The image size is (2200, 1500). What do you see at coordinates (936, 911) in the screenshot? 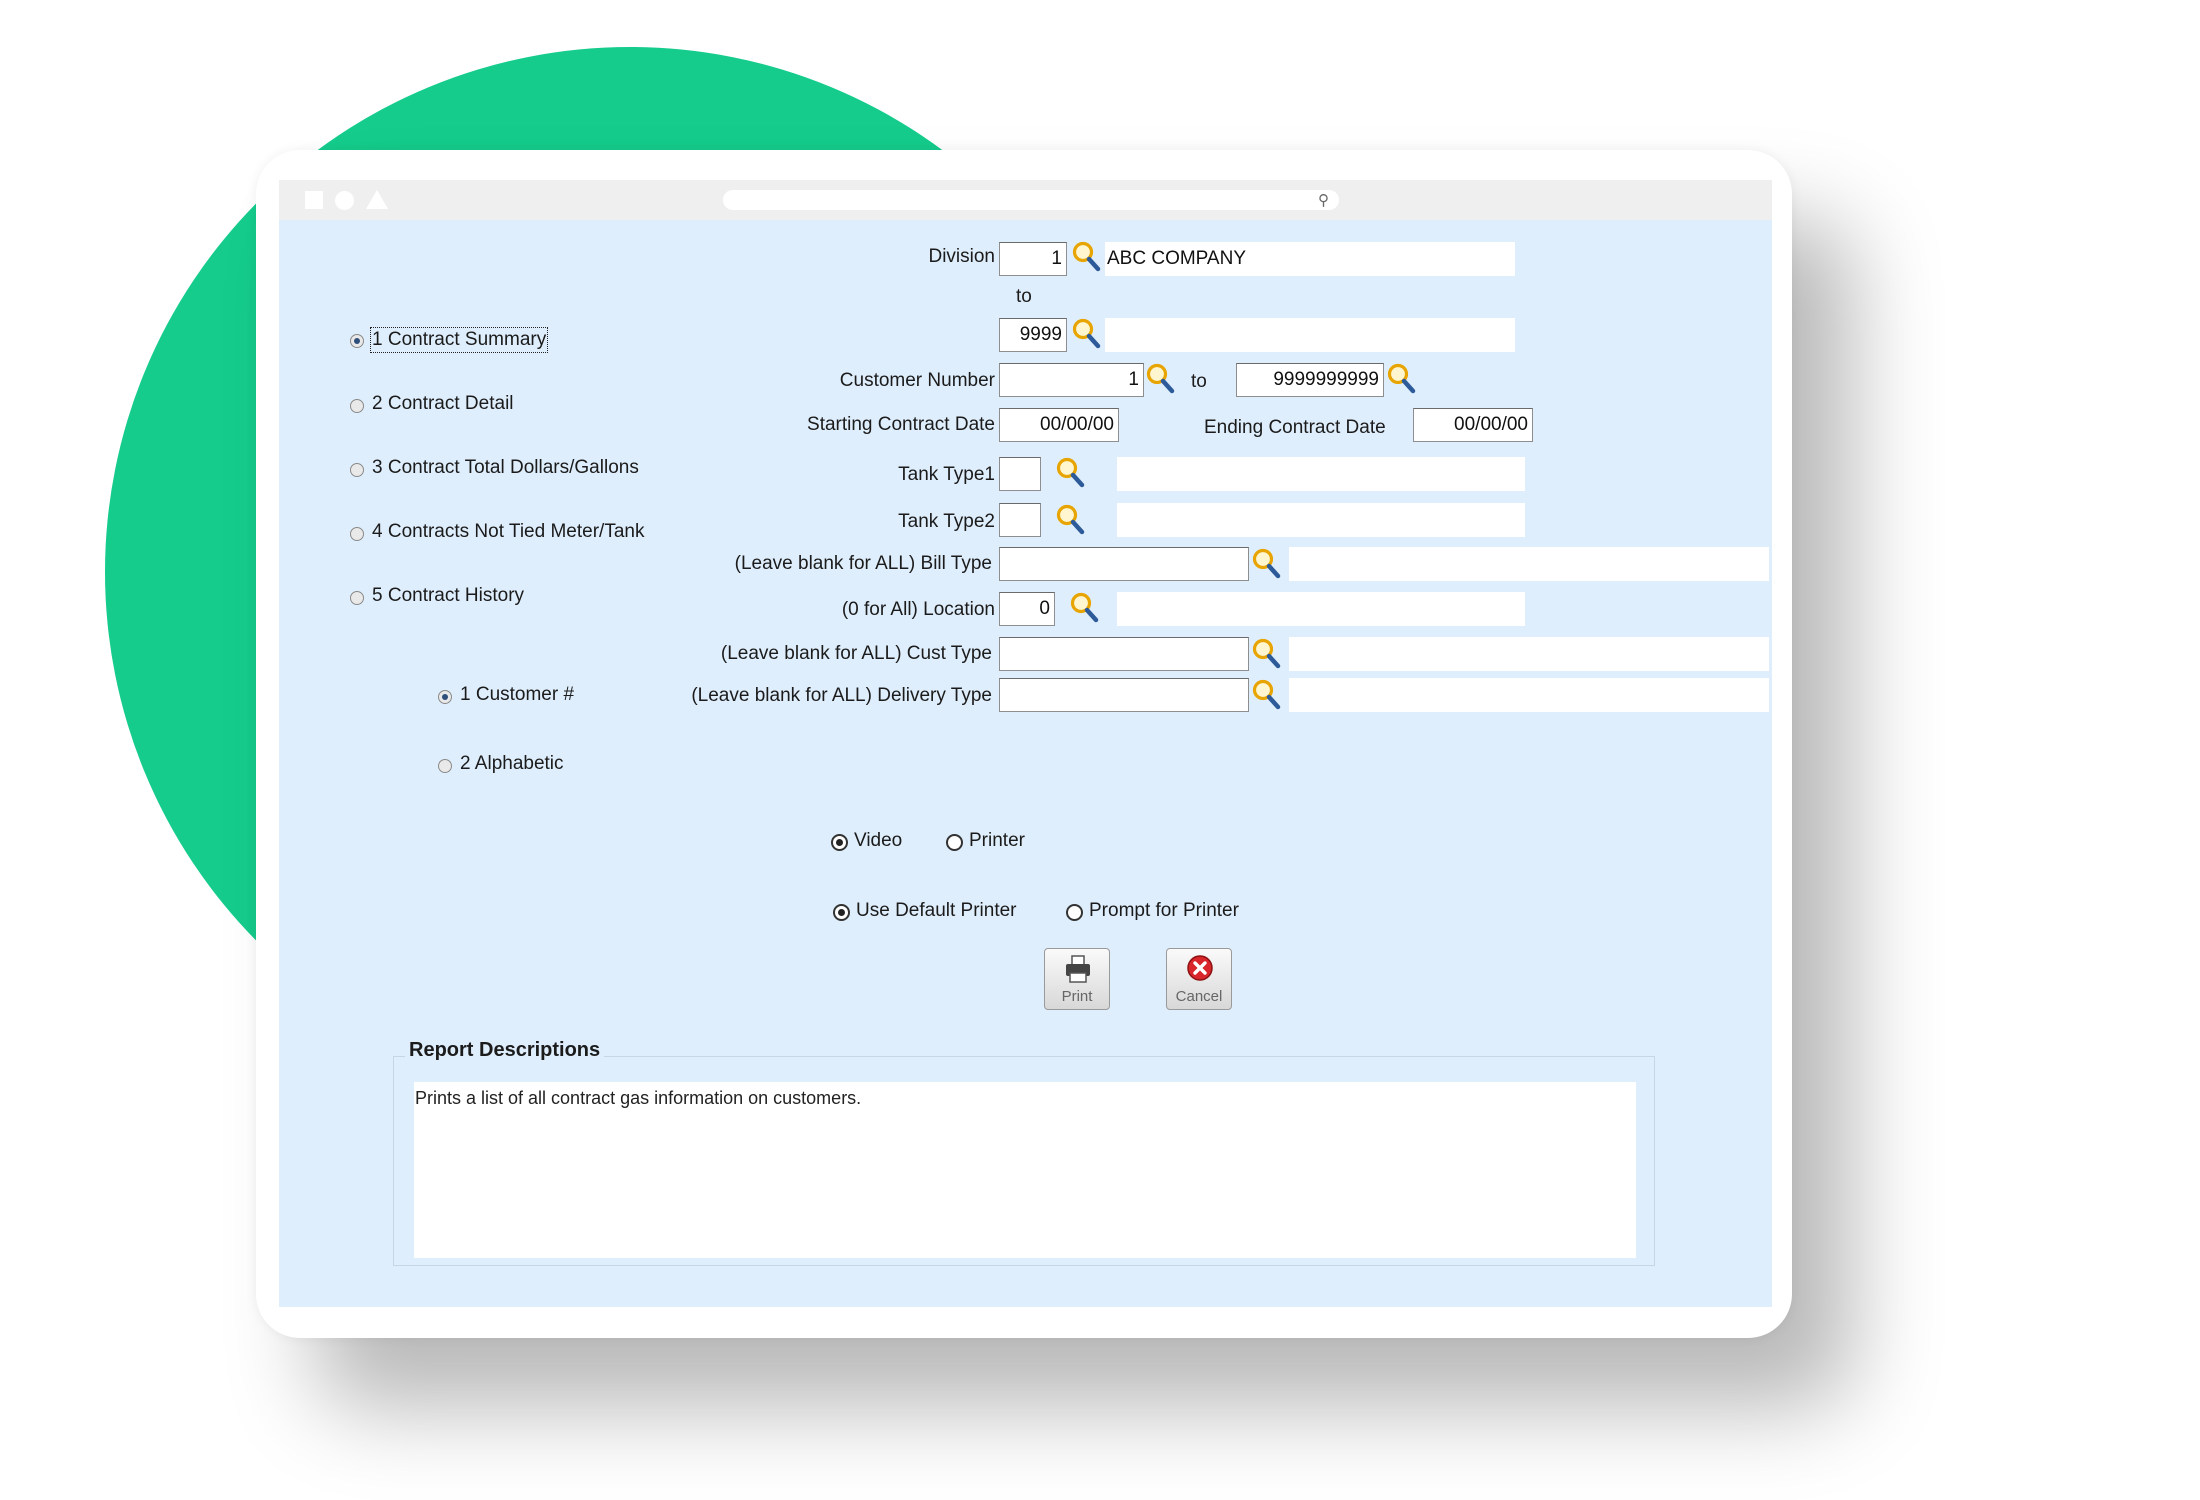
I see `use-default-printer-label: Use Default Printer` at bounding box center [936, 911].